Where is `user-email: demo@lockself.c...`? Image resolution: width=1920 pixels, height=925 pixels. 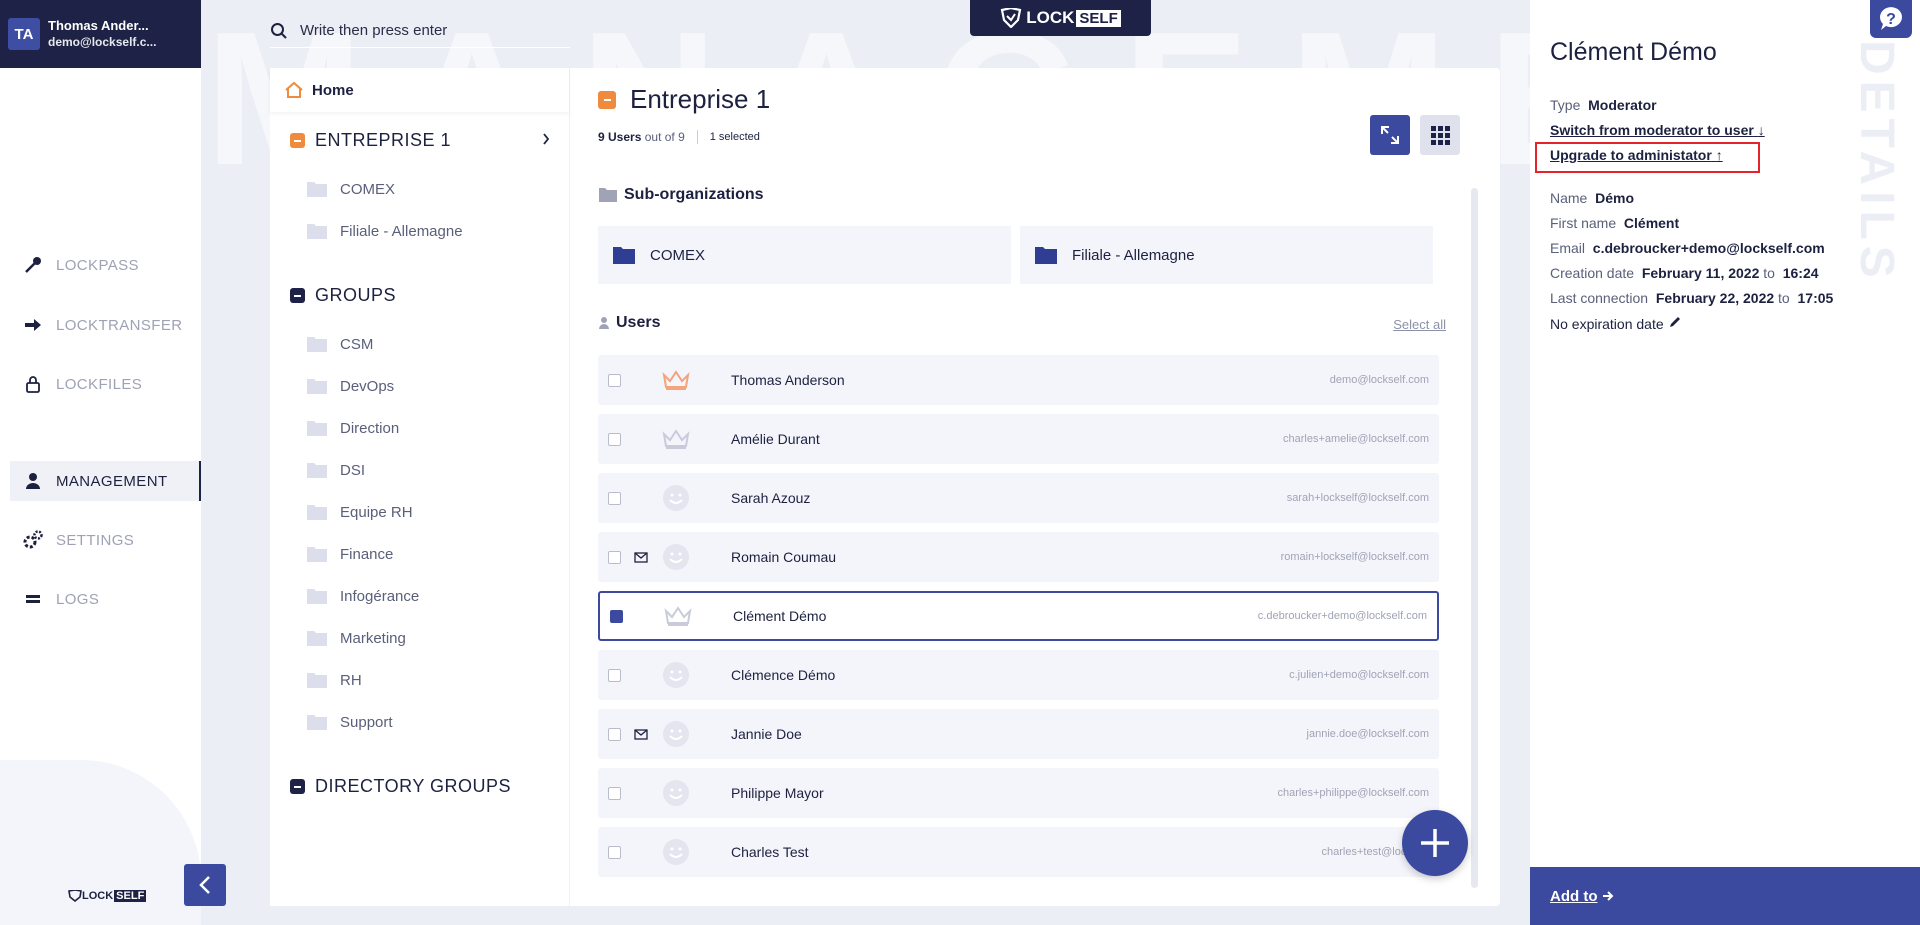
user-email: demo@lockself.c... is located at coordinates (102, 42).